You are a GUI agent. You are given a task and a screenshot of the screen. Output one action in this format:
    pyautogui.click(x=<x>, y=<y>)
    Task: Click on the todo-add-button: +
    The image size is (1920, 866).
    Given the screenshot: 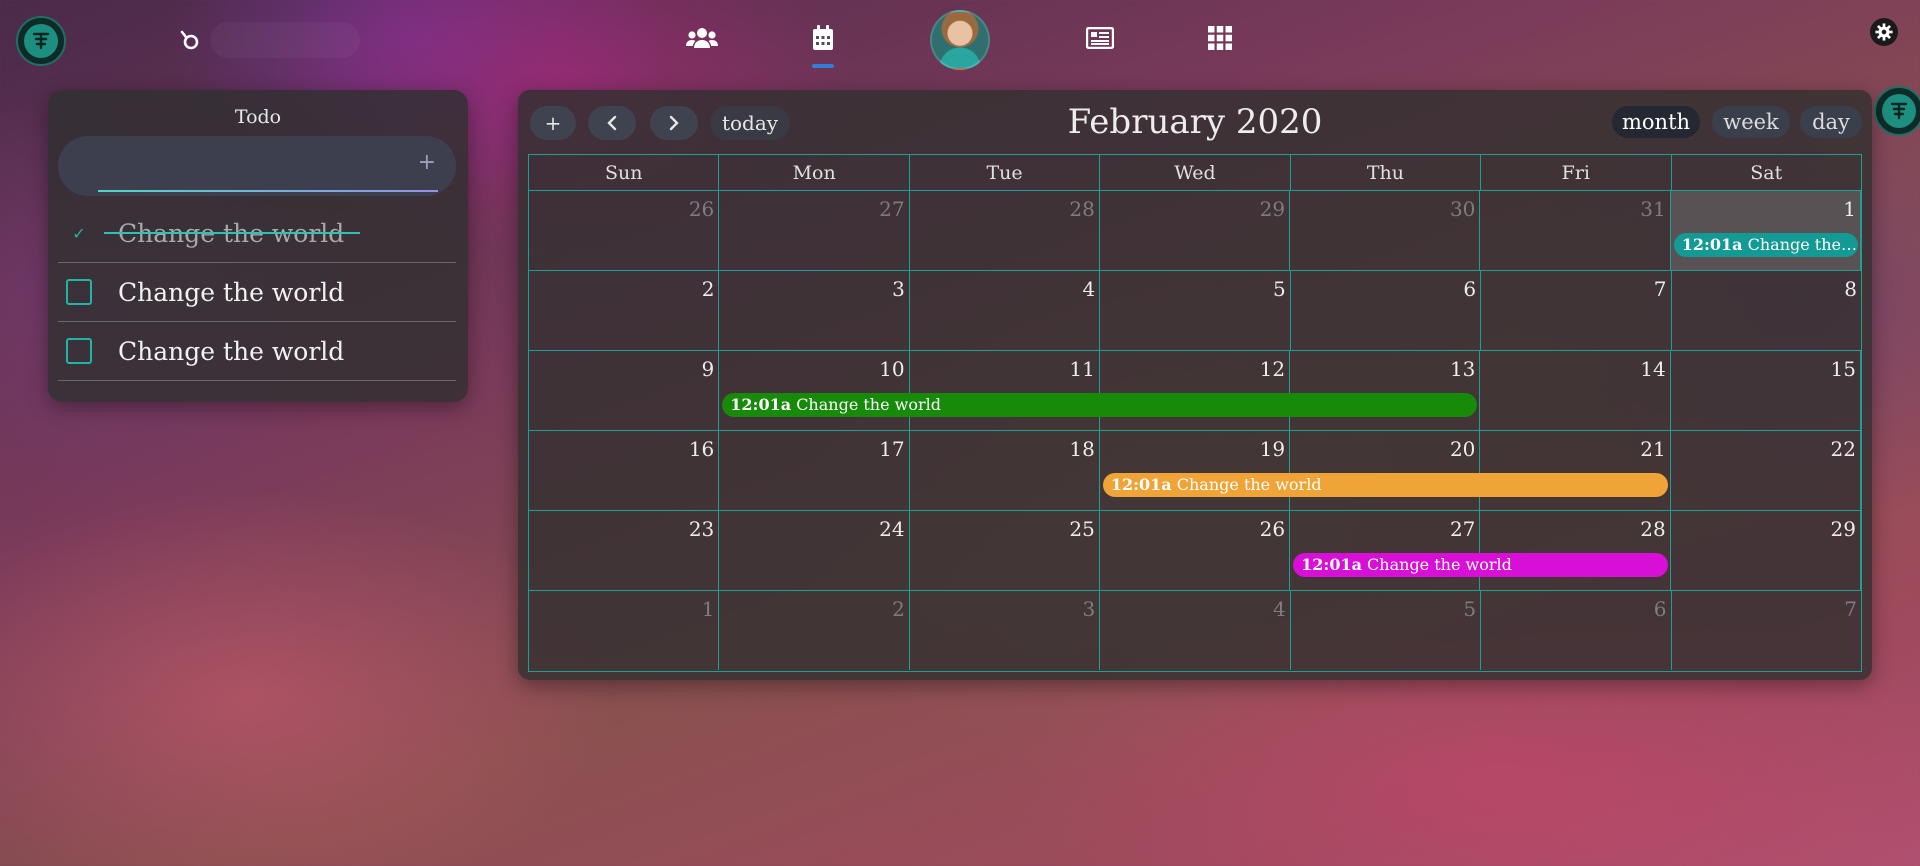 What is the action you would take?
    pyautogui.click(x=427, y=162)
    